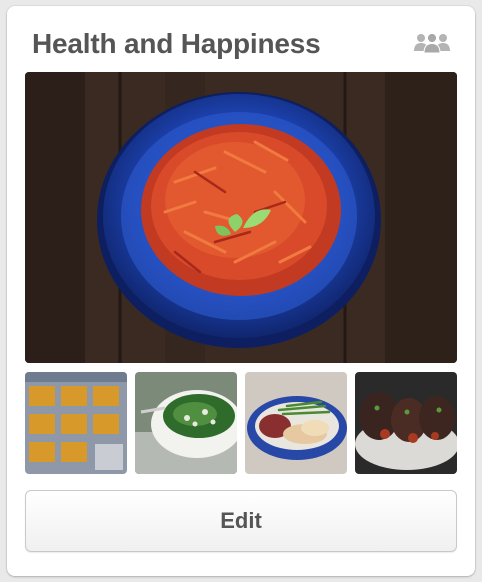 This screenshot has height=582, width=482. I want to click on board-title: Health and Happiness, so click(176, 44).